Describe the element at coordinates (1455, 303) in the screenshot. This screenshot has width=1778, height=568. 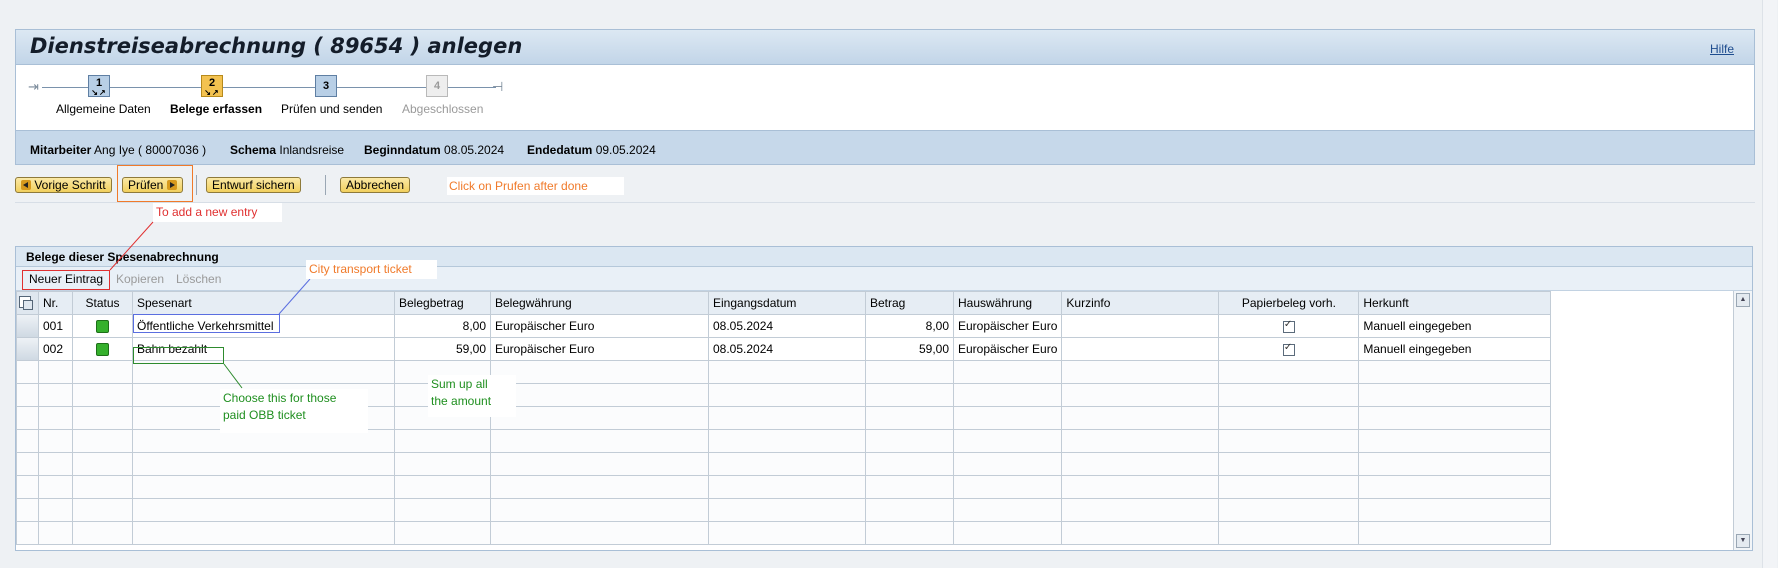
I see `column-header-herkunft: Herkunft` at that location.